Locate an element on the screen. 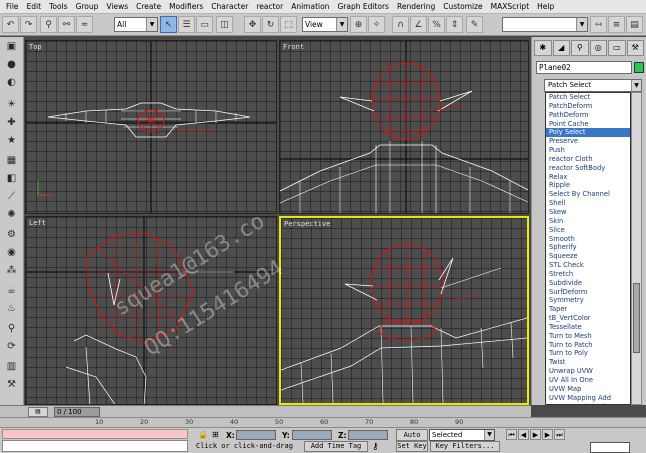  named-selection-dropdown: ▼ is located at coordinates (545, 24).